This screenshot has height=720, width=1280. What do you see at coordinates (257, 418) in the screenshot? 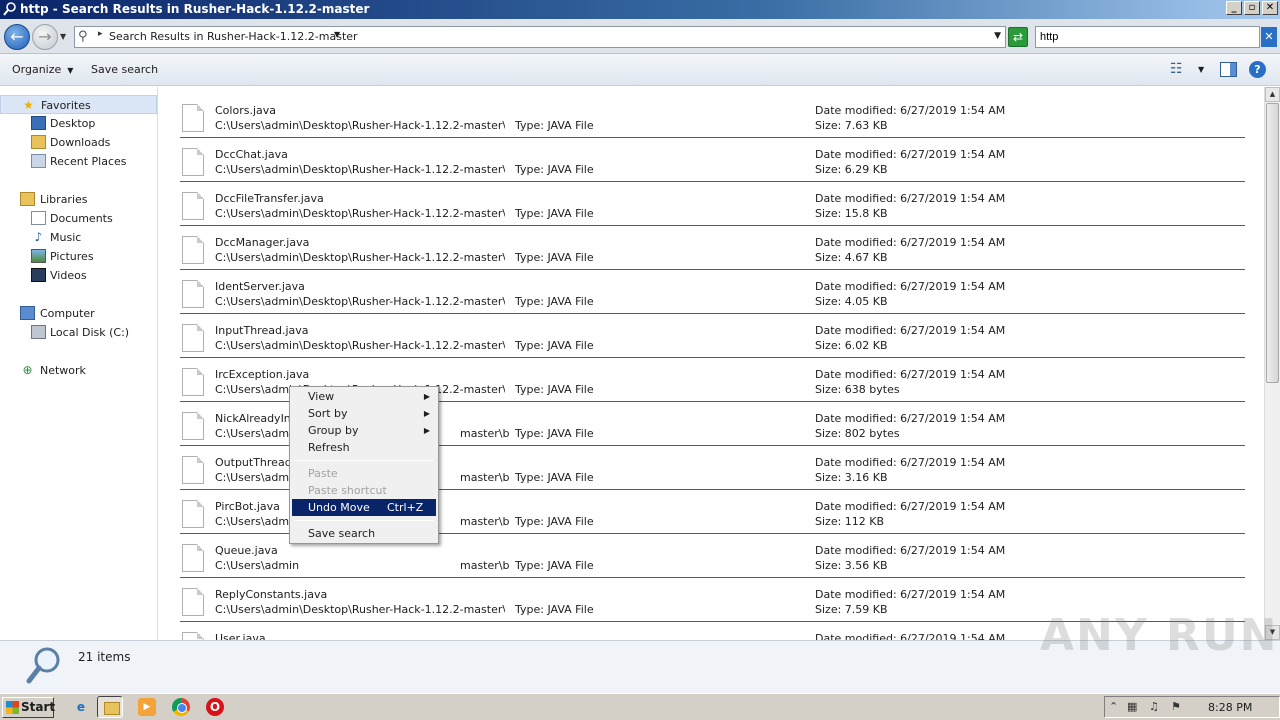
I see `file-name: NickAlreadyInU` at bounding box center [257, 418].